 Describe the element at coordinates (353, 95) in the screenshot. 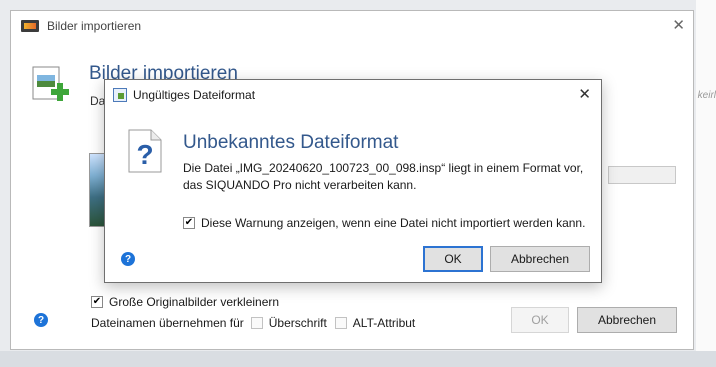

I see `invalid-format-titlebar: Ungültiges Dateiformat ✕` at that location.